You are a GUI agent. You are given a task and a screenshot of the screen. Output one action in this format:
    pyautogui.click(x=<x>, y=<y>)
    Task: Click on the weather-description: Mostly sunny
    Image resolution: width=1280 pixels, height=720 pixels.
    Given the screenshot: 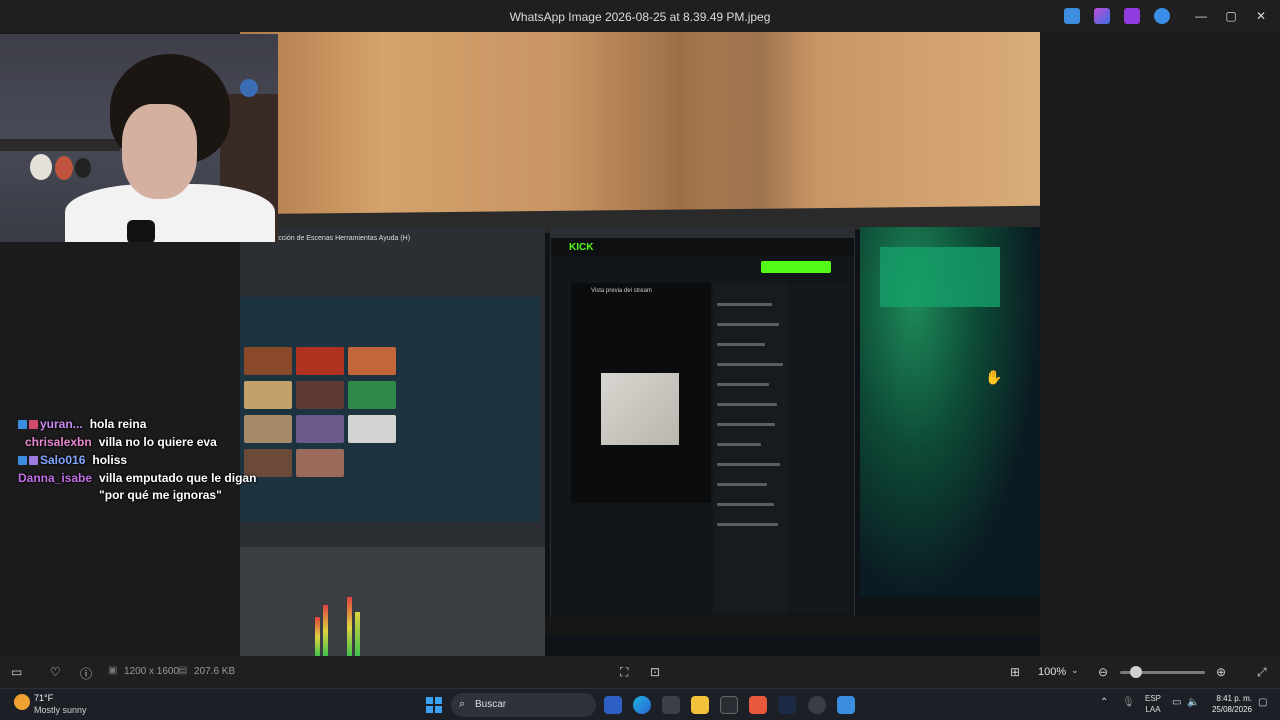 What is the action you would take?
    pyautogui.click(x=60, y=710)
    